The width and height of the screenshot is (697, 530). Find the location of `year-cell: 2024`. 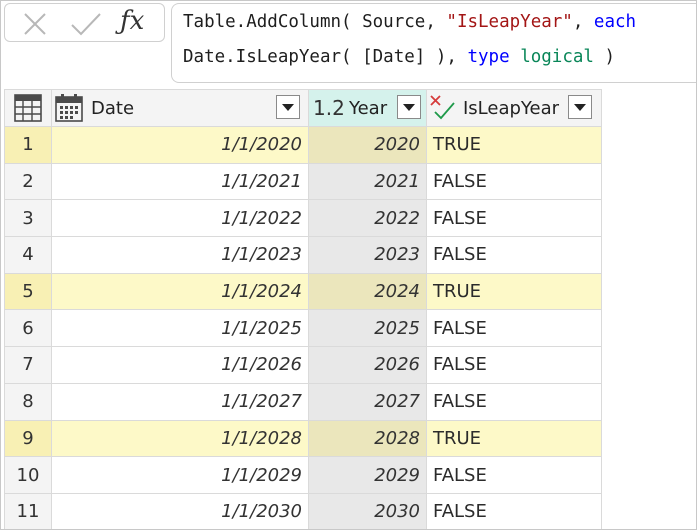

year-cell: 2024 is located at coordinates (367, 291).